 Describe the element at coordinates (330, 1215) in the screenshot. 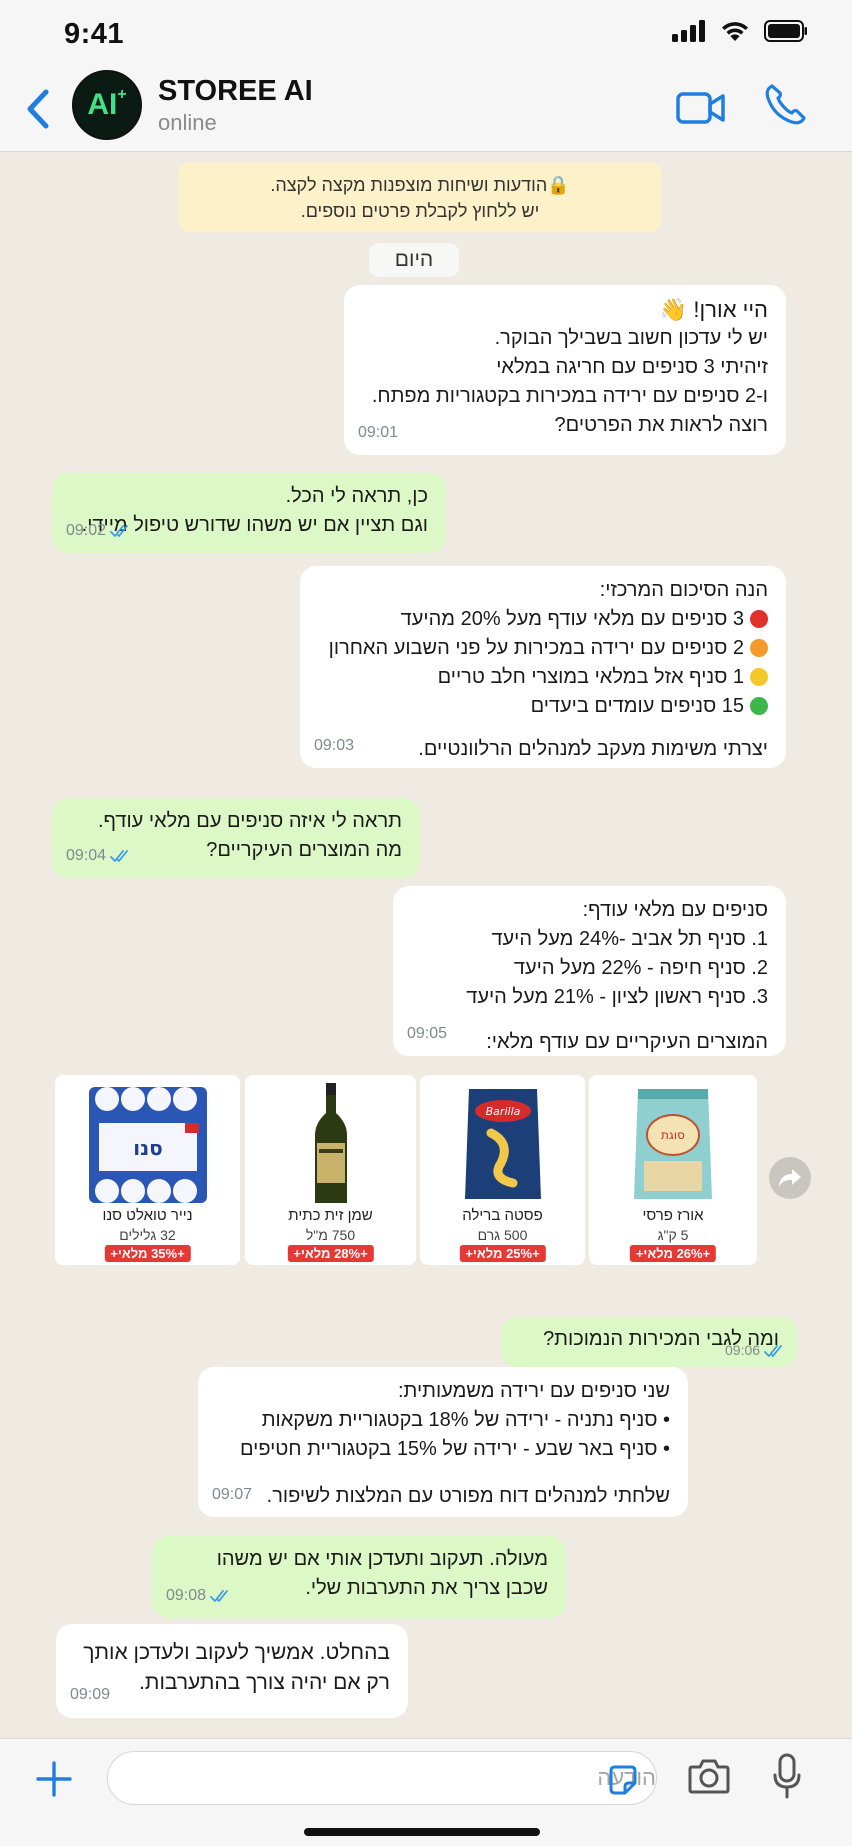

I see `product-name: שמן זית כתית` at that location.